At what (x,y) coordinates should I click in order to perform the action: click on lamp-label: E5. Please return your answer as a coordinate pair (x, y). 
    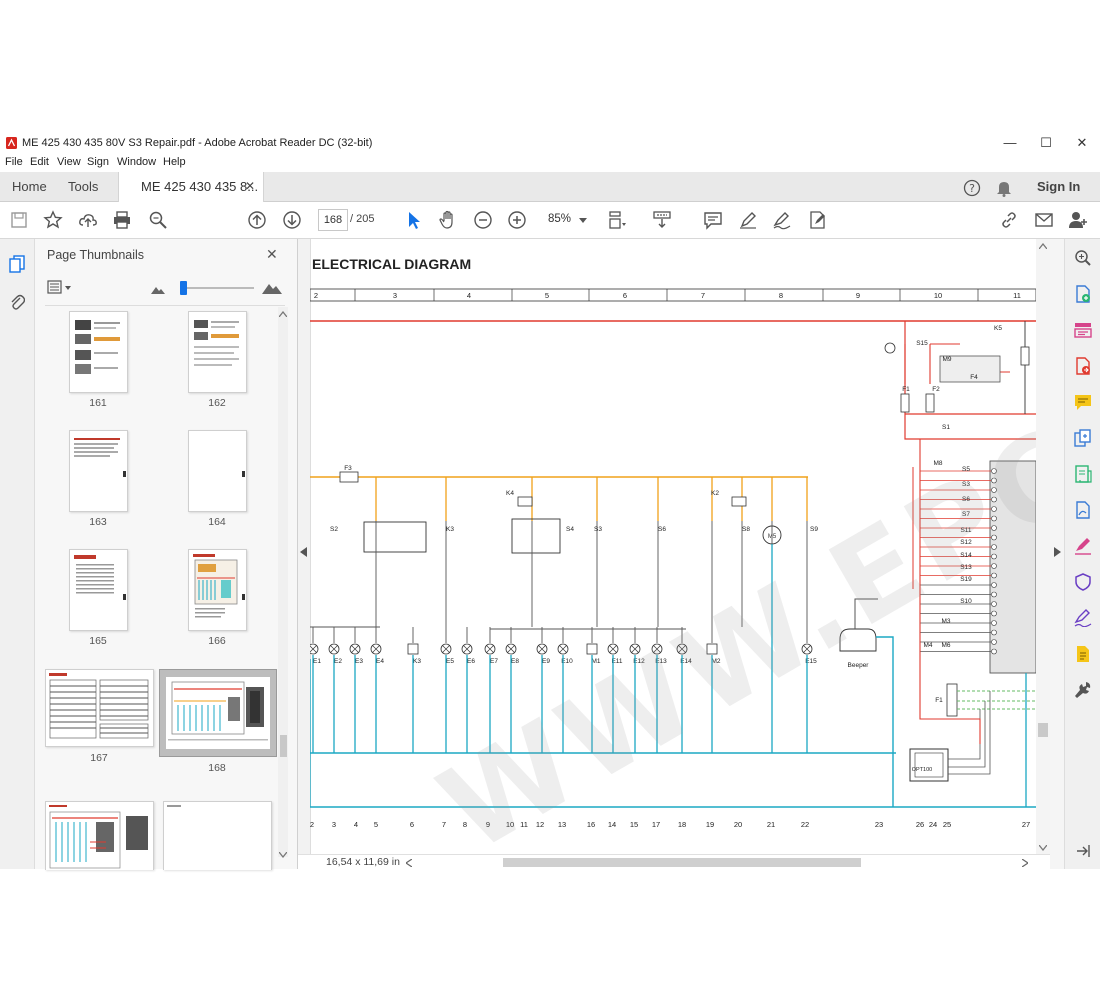
    Looking at the image, I should click on (450, 661).